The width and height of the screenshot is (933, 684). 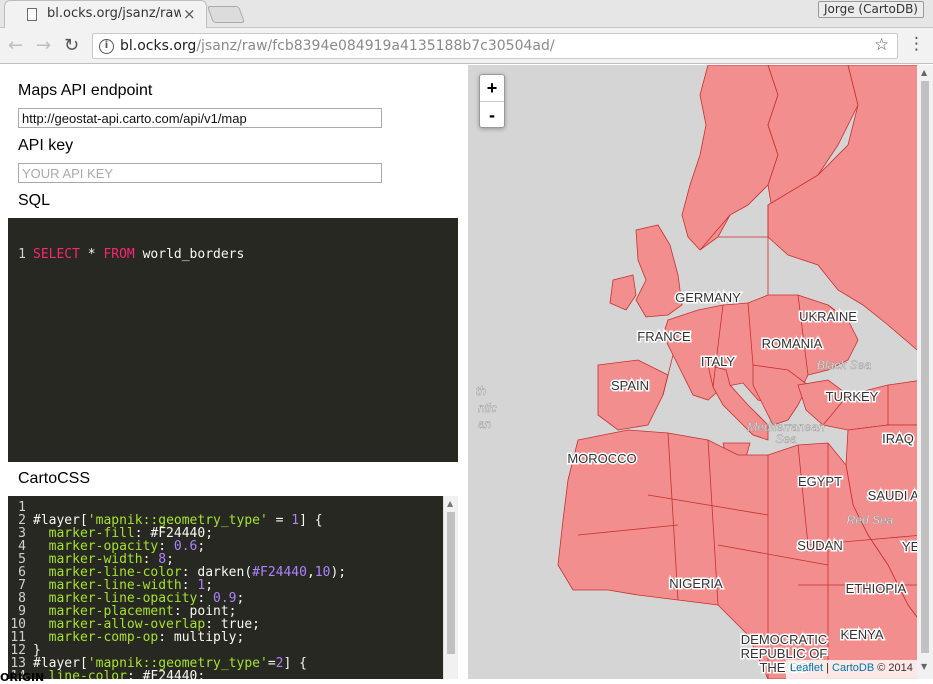 I want to click on map-scrollbar: ▲ ▼, so click(x=925, y=372).